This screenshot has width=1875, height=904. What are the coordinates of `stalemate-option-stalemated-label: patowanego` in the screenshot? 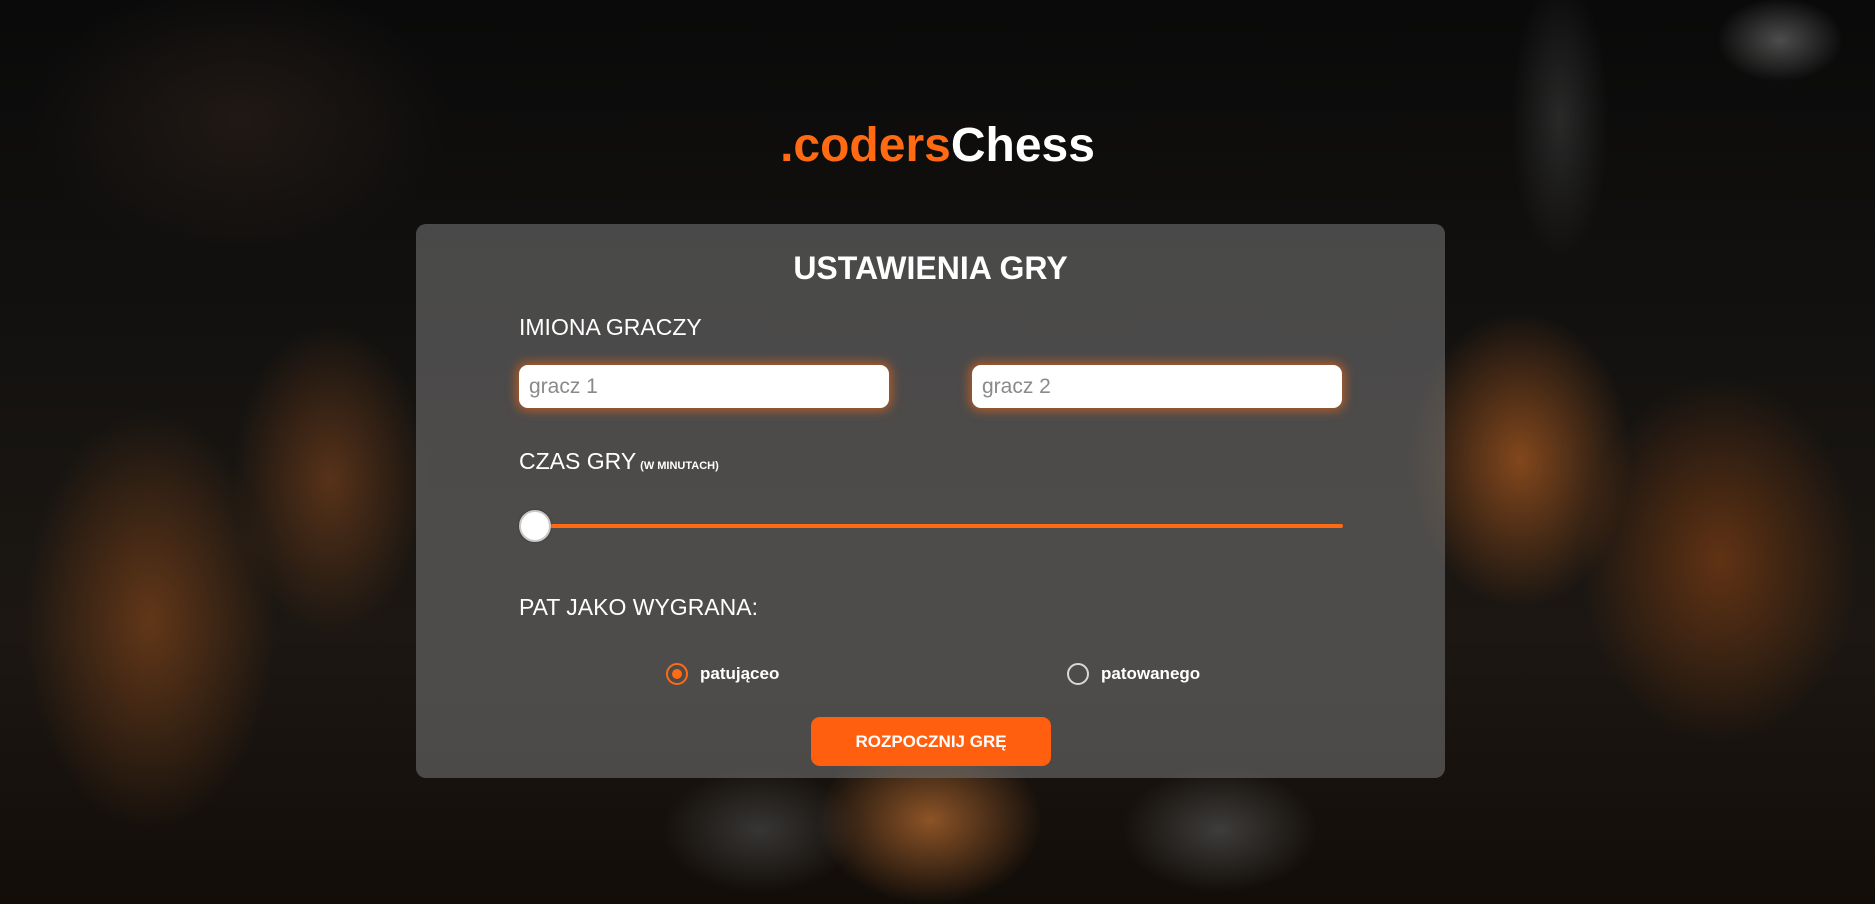 It's located at (1151, 673).